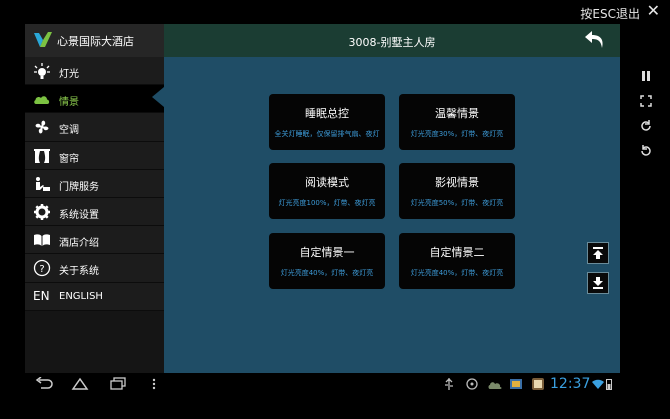 The image size is (670, 419). I want to click on app-notification-icon, so click(516, 384).